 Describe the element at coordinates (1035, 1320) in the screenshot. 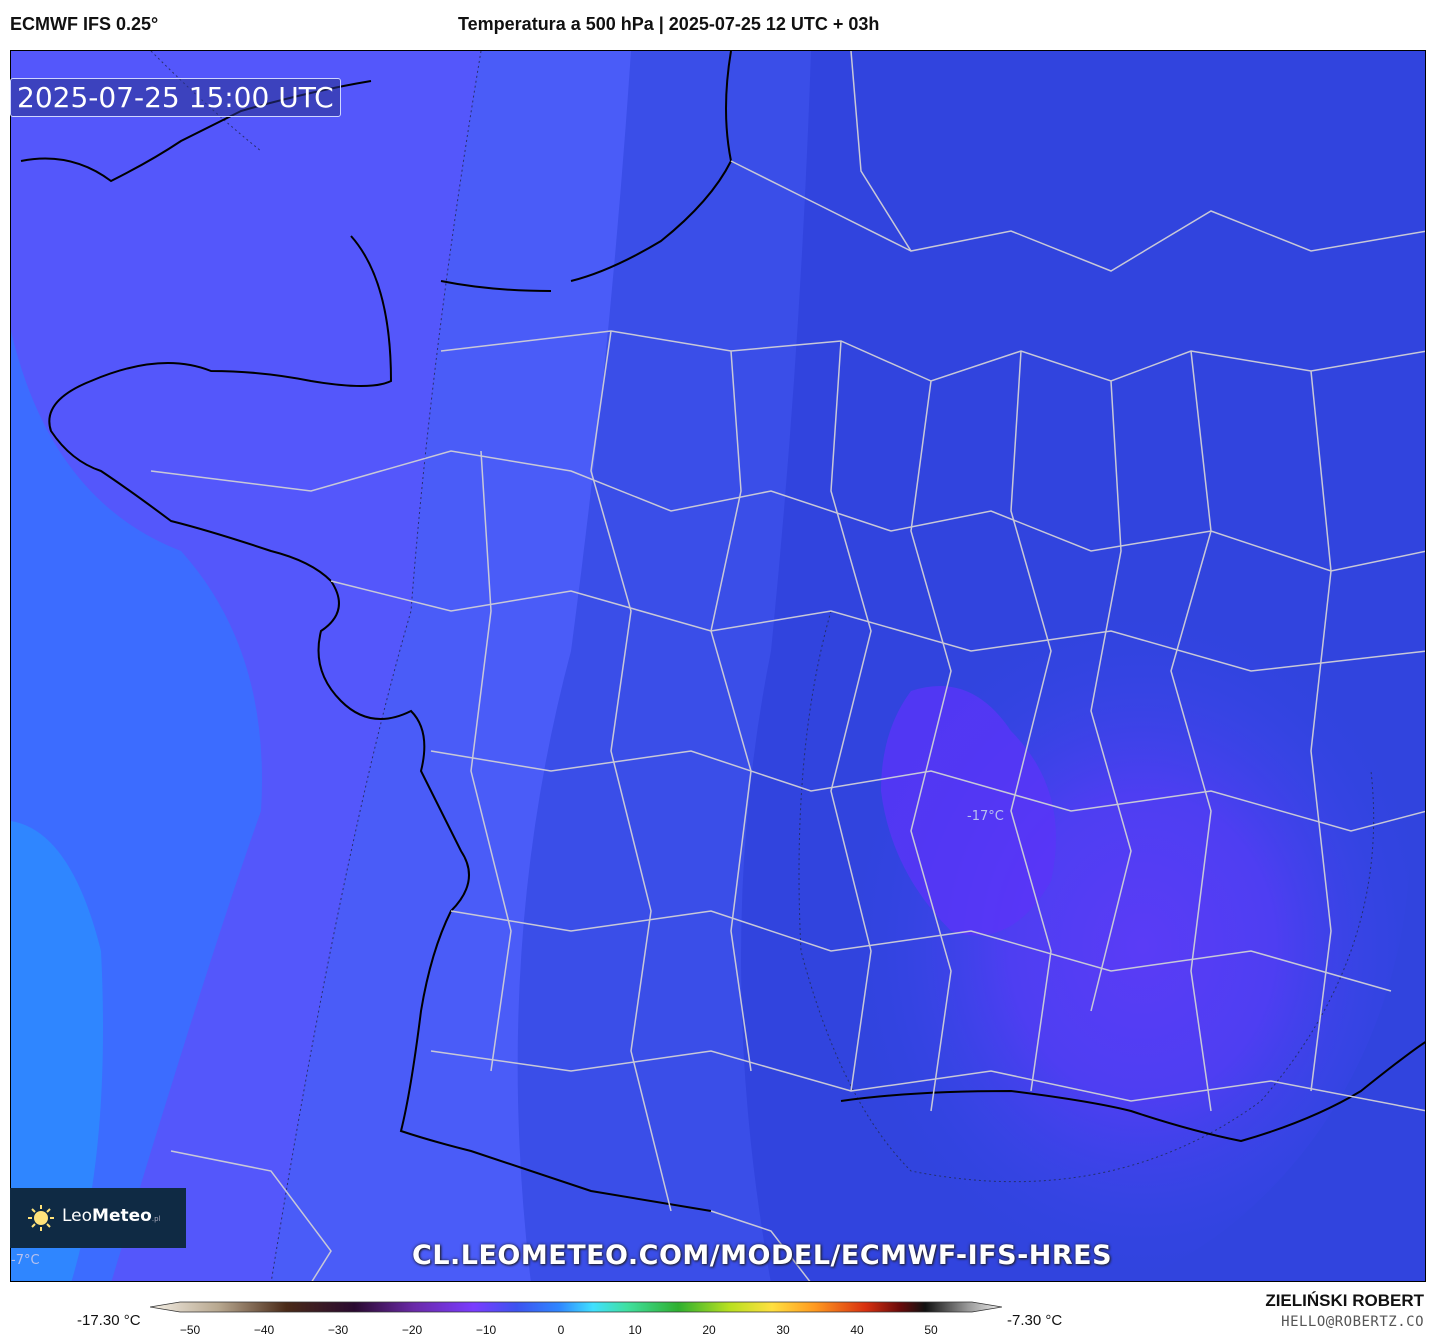

I see `colorbar-max-label: -7.30 °C` at that location.